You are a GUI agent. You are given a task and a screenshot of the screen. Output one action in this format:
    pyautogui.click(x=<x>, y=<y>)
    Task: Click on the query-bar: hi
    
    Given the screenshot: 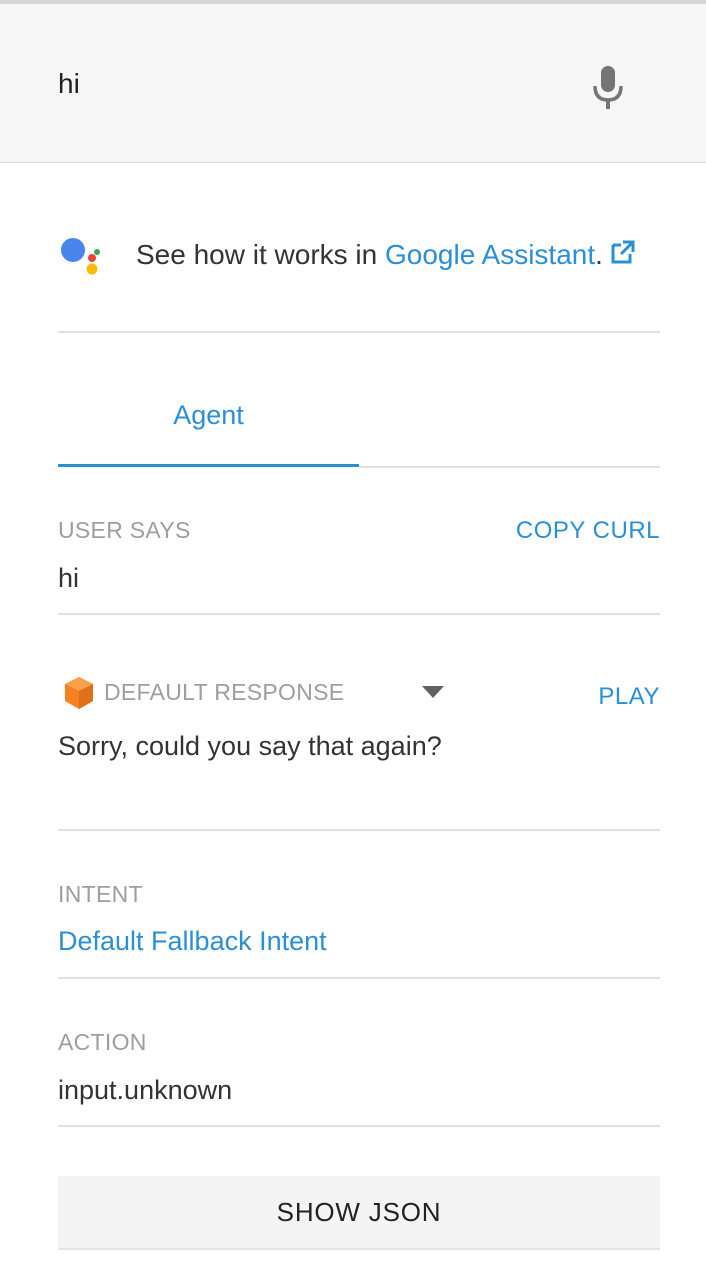 What is the action you would take?
    pyautogui.click(x=353, y=83)
    